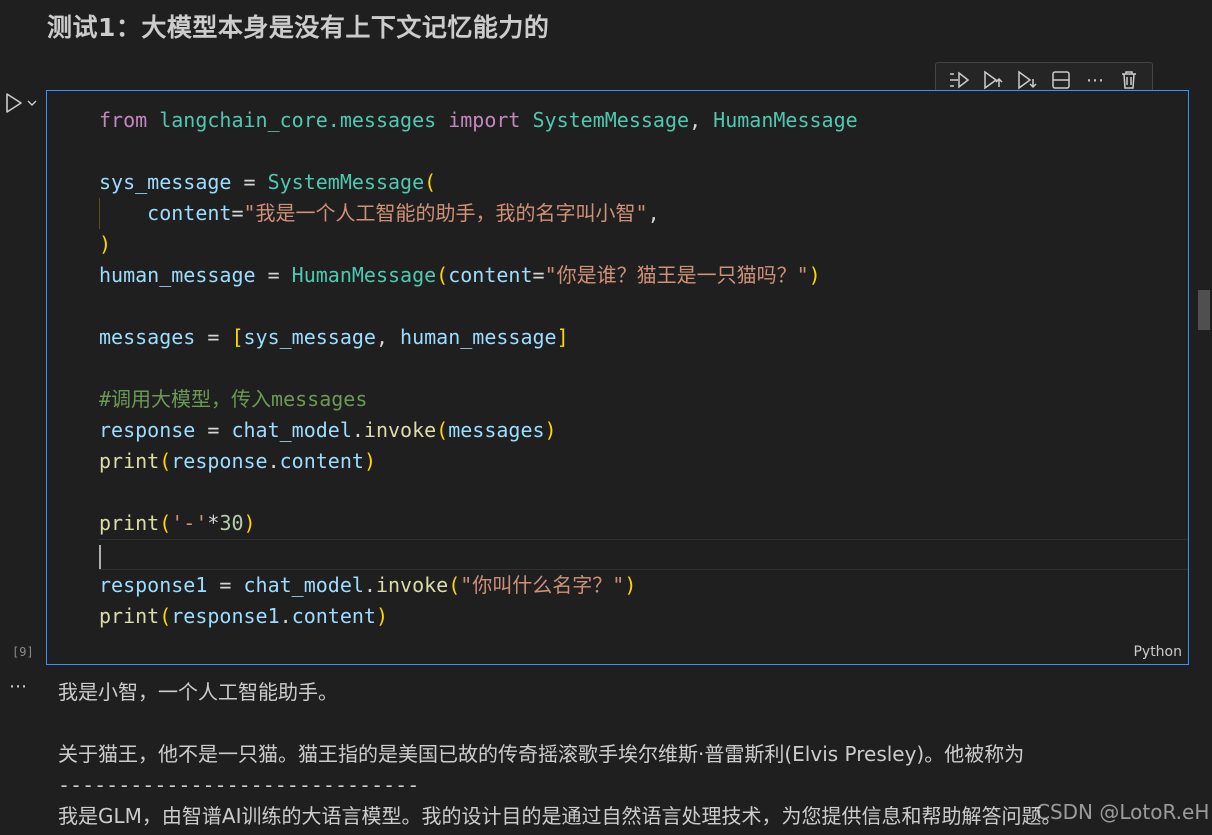  What do you see at coordinates (328, 430) in the screenshot?
I see `code-line: response = chat_model.invoke(messages)` at bounding box center [328, 430].